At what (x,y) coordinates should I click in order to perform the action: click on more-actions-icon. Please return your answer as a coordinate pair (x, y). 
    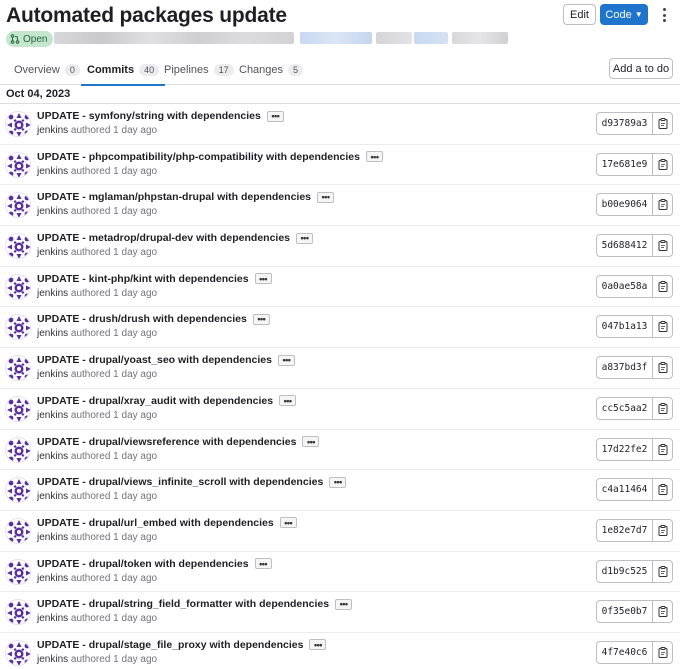
    Looking at the image, I should click on (664, 15).